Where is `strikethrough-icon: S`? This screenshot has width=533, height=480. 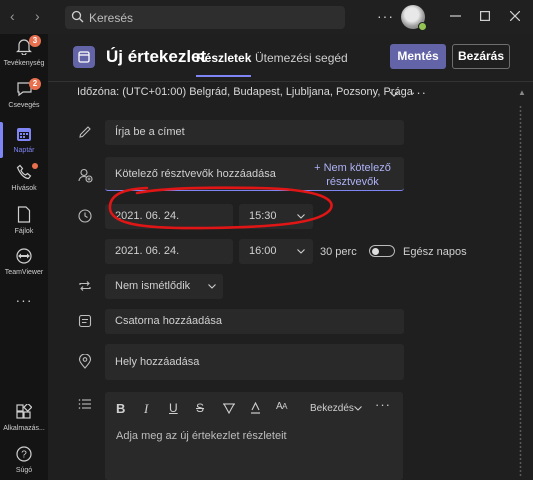 strikethrough-icon: S is located at coordinates (200, 408).